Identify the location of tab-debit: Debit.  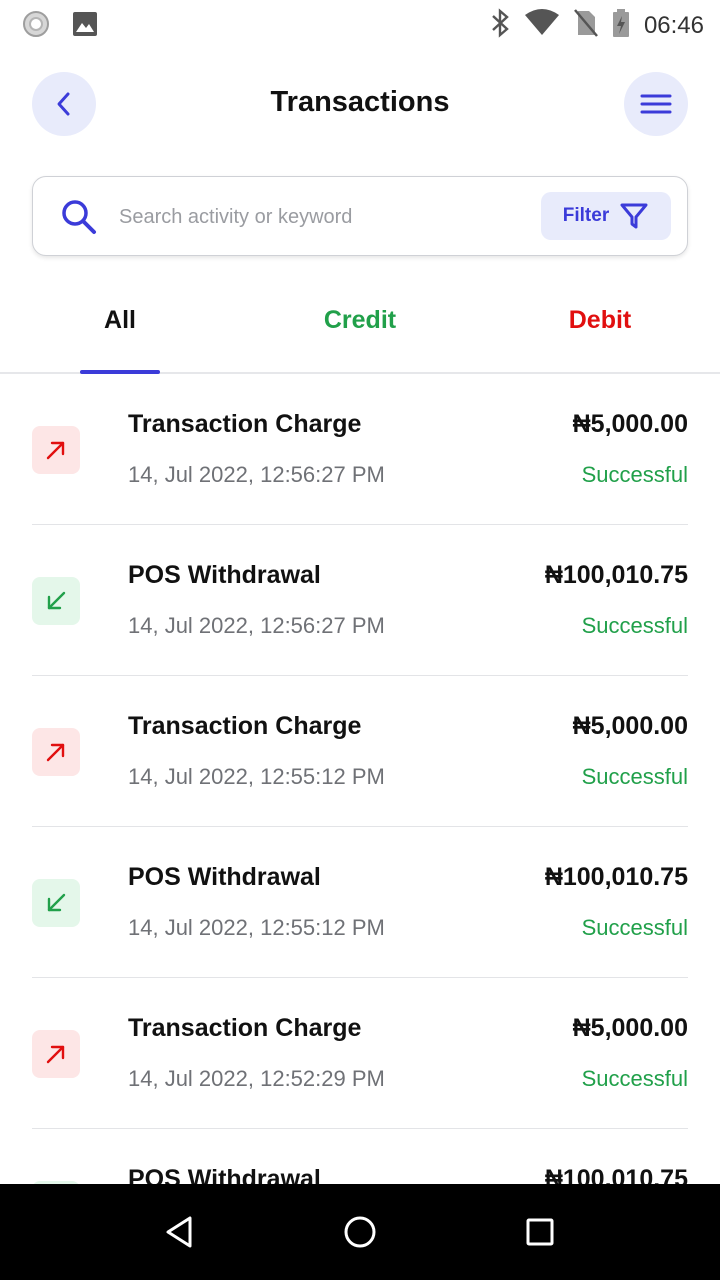
(600, 320).